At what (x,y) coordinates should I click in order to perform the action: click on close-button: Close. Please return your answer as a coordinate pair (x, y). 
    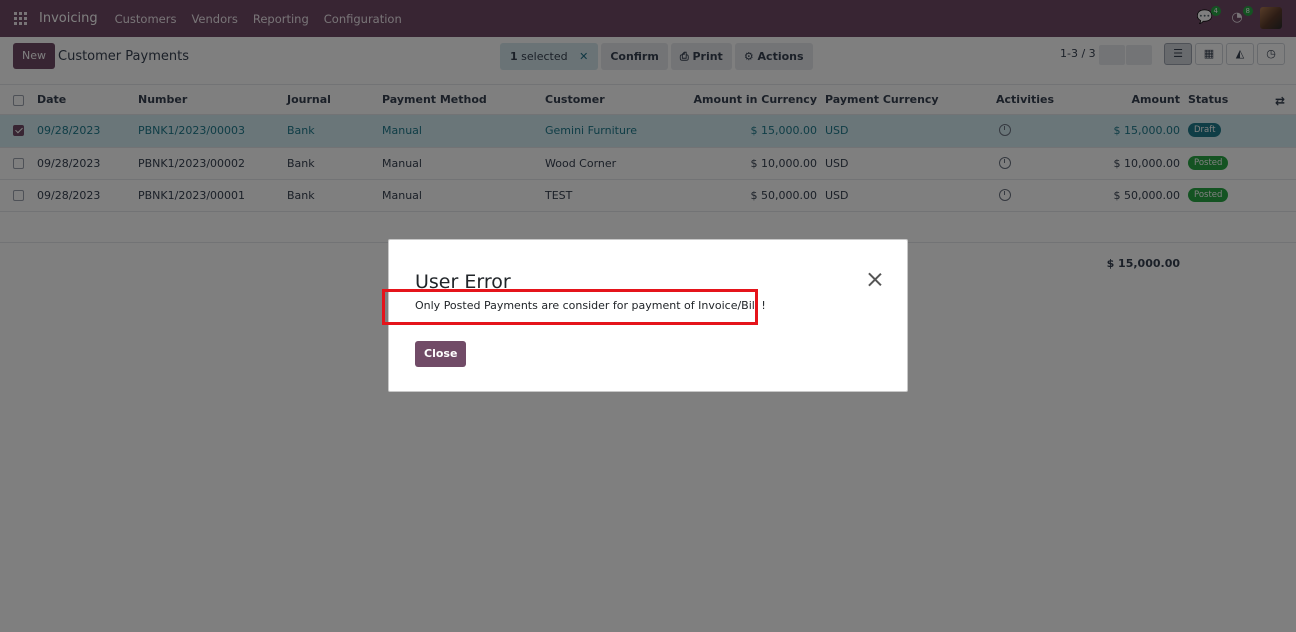
    Looking at the image, I should click on (441, 354).